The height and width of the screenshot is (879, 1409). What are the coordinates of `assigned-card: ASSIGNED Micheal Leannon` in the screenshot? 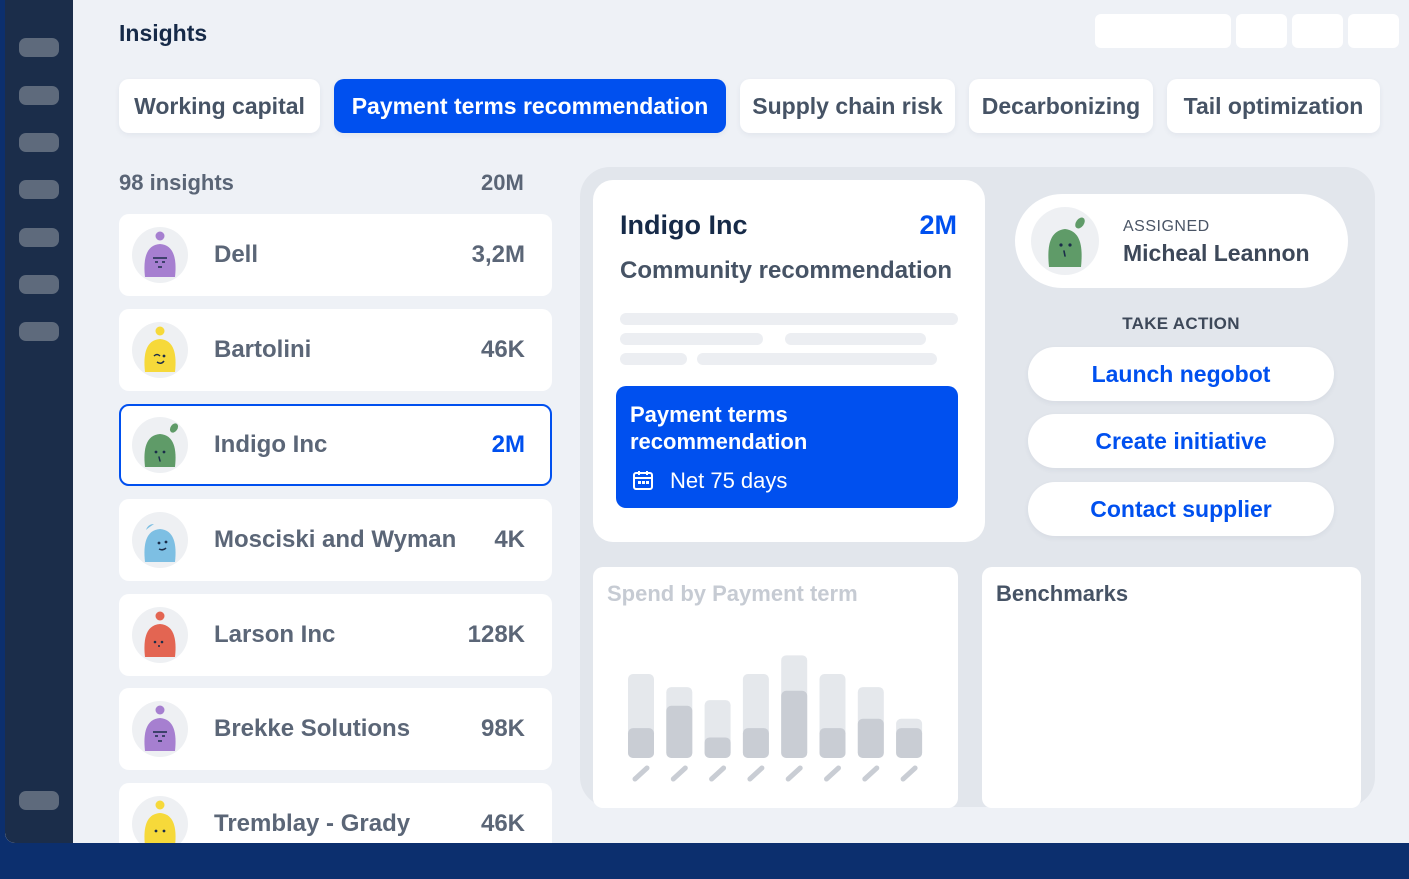 It's located at (1181, 241).